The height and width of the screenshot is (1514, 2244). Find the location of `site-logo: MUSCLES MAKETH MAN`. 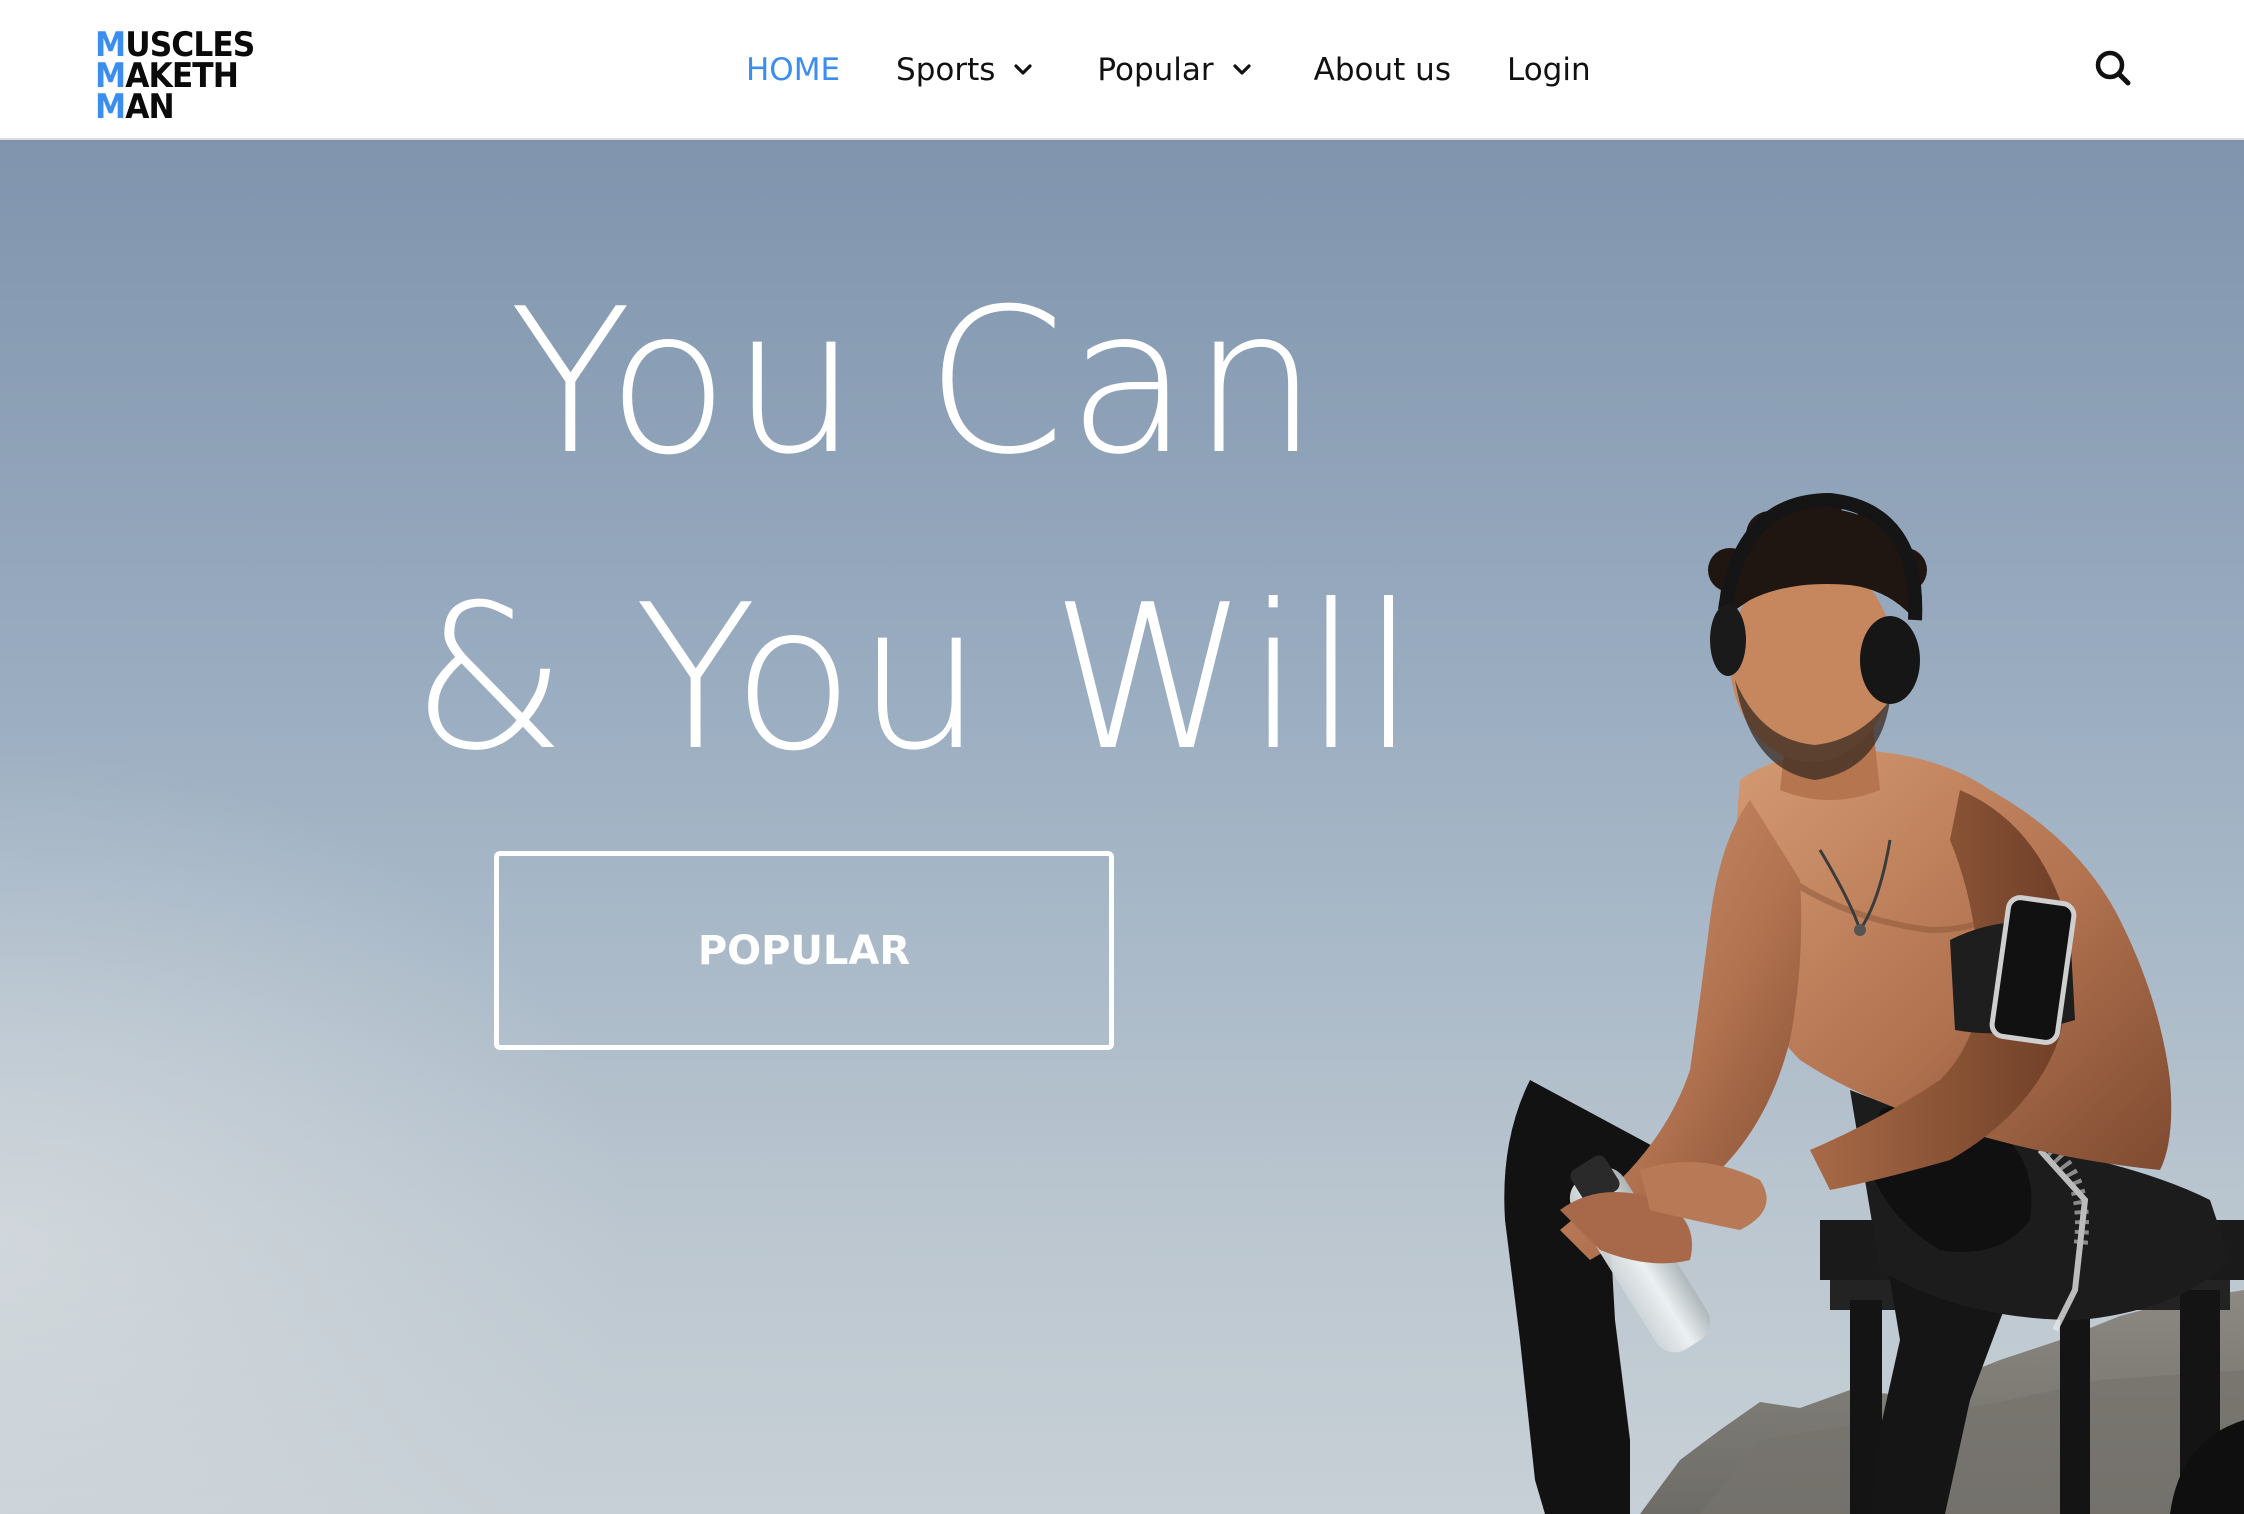

site-logo: MUSCLES MAKETH MAN is located at coordinates (175, 77).